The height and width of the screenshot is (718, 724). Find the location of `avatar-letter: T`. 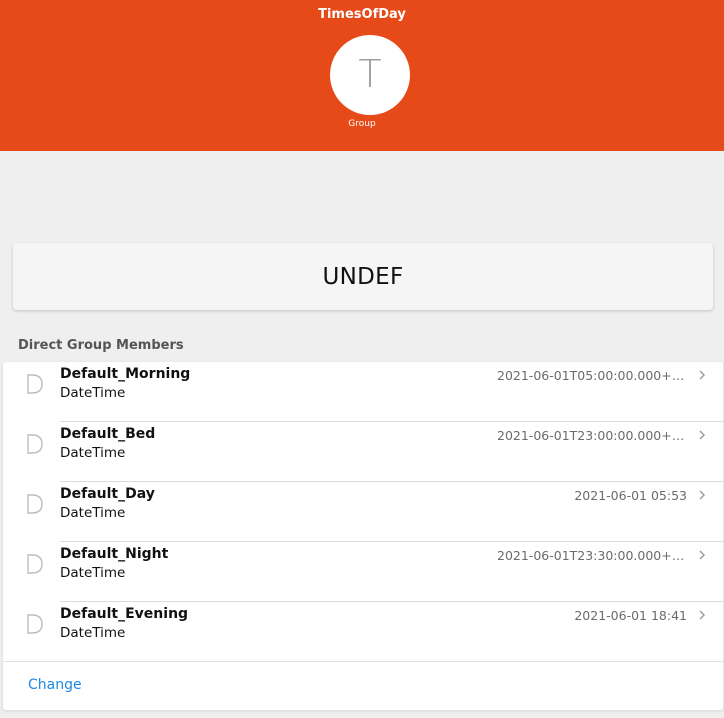

avatar-letter: T is located at coordinates (370, 74).